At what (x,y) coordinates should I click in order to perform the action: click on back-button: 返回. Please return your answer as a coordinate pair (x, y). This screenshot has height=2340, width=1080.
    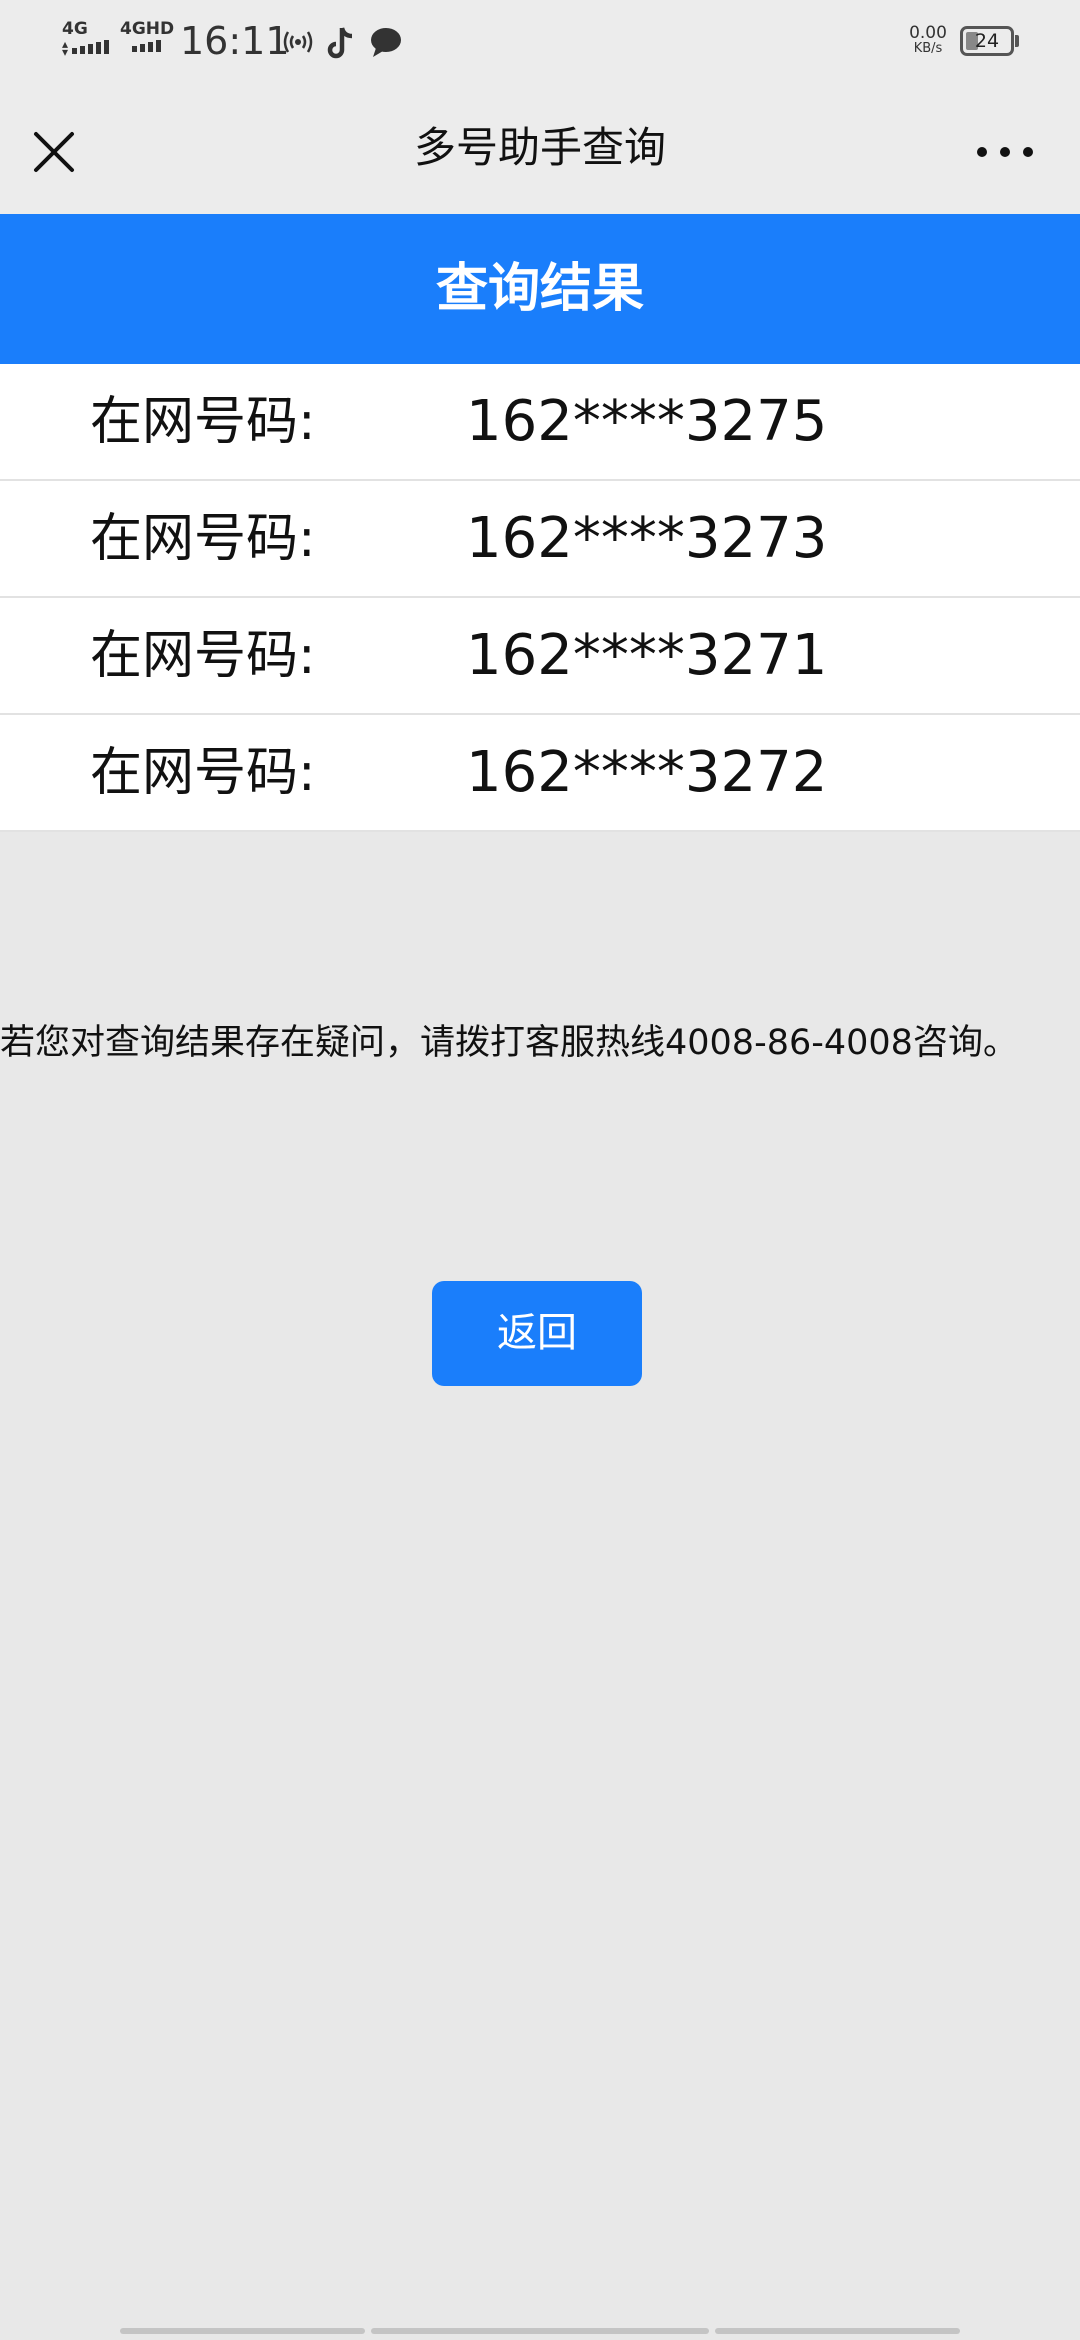
    Looking at the image, I should click on (537, 1333).